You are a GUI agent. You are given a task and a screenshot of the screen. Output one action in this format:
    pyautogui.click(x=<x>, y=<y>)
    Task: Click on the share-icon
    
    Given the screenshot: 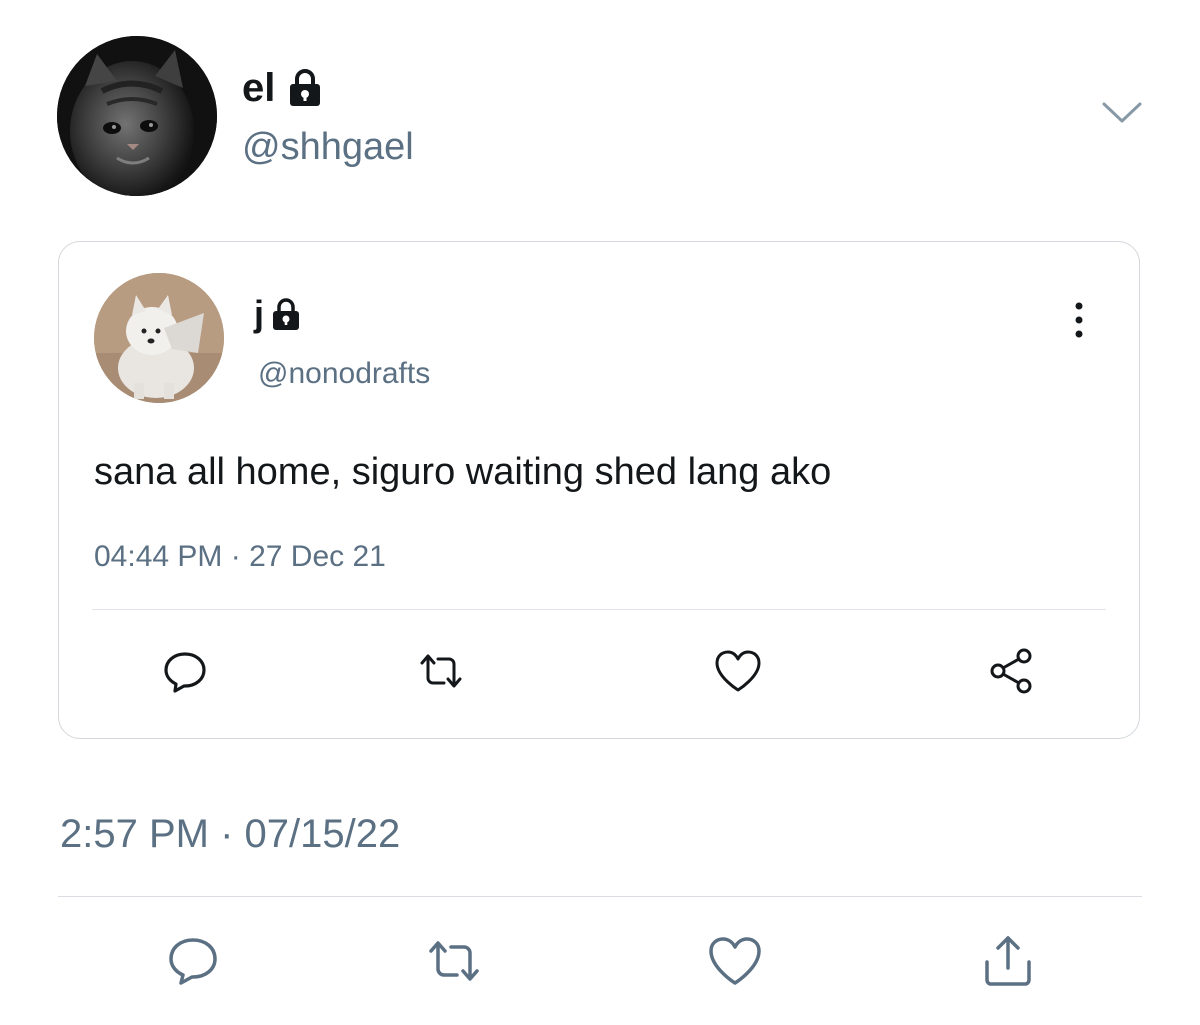 What is the action you would take?
    pyautogui.click(x=1008, y=961)
    